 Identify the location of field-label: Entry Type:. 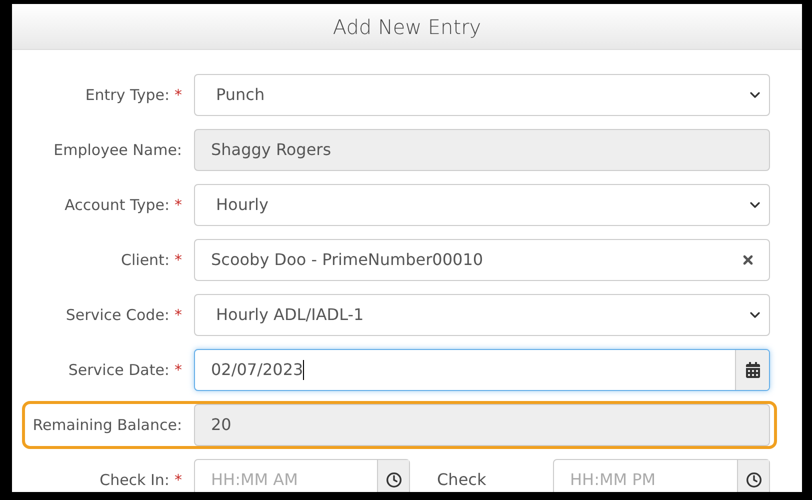
(127, 95).